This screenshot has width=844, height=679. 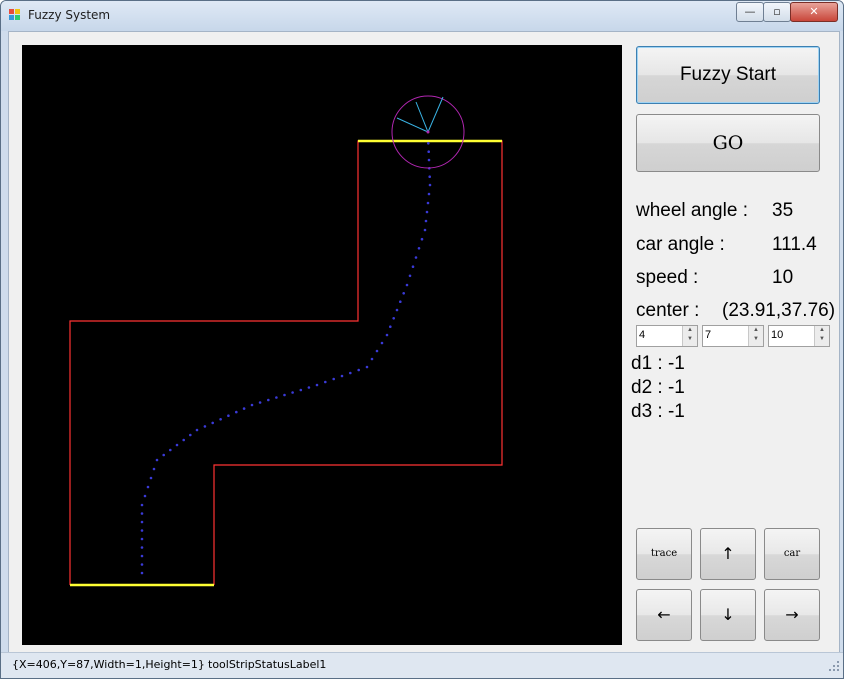 I want to click on up-button: ↑, so click(x=728, y=554).